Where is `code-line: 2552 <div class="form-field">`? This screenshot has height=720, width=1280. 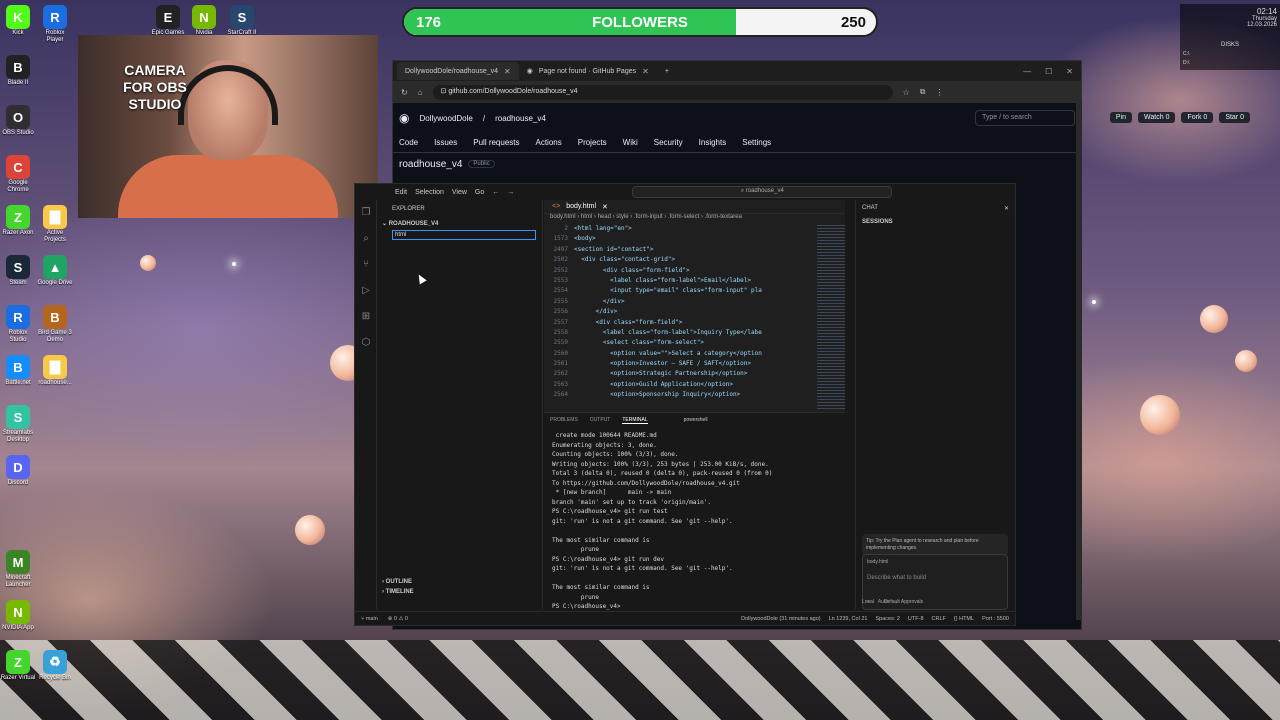
code-line: 2552 <div class="form-field"> is located at coordinates (694, 272).